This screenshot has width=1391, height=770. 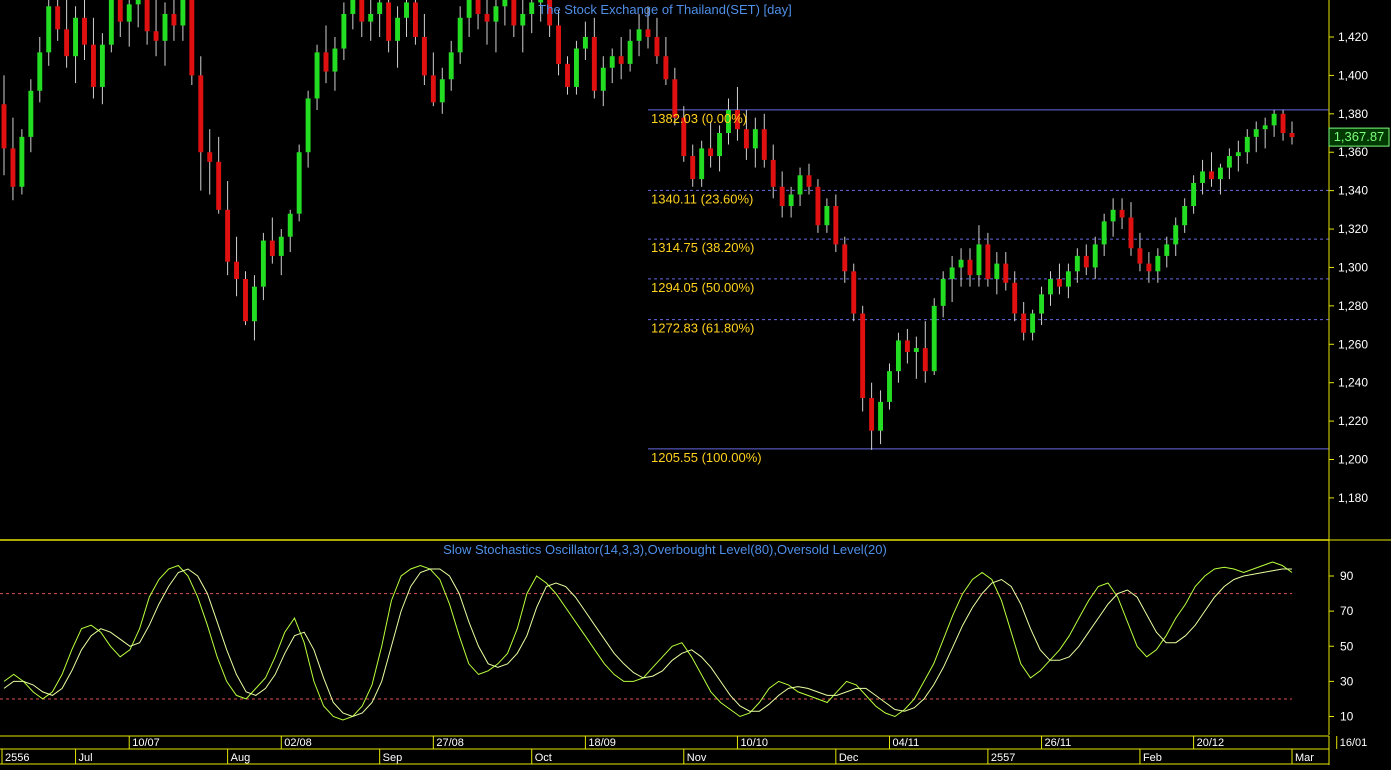 What do you see at coordinates (1347, 717) in the screenshot?
I see `stochastic-tick-label: 10` at bounding box center [1347, 717].